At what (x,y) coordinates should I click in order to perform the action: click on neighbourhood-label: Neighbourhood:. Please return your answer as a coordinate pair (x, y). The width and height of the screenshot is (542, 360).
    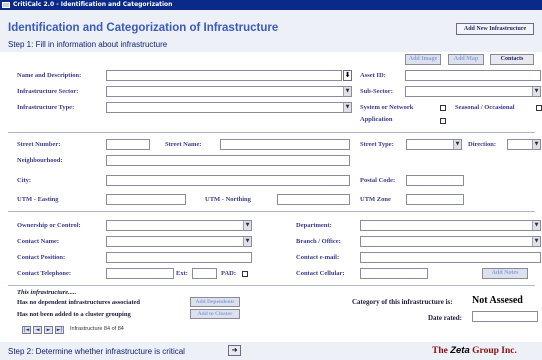
    Looking at the image, I should click on (40, 160).